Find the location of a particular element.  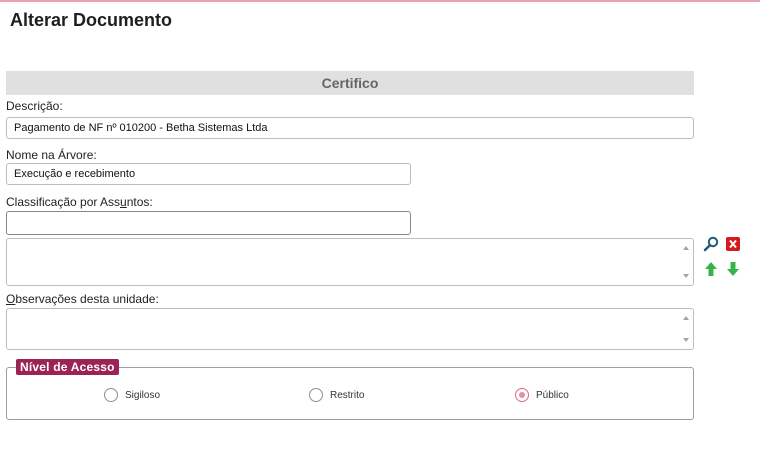

observacoes-textarea is located at coordinates (350, 329).